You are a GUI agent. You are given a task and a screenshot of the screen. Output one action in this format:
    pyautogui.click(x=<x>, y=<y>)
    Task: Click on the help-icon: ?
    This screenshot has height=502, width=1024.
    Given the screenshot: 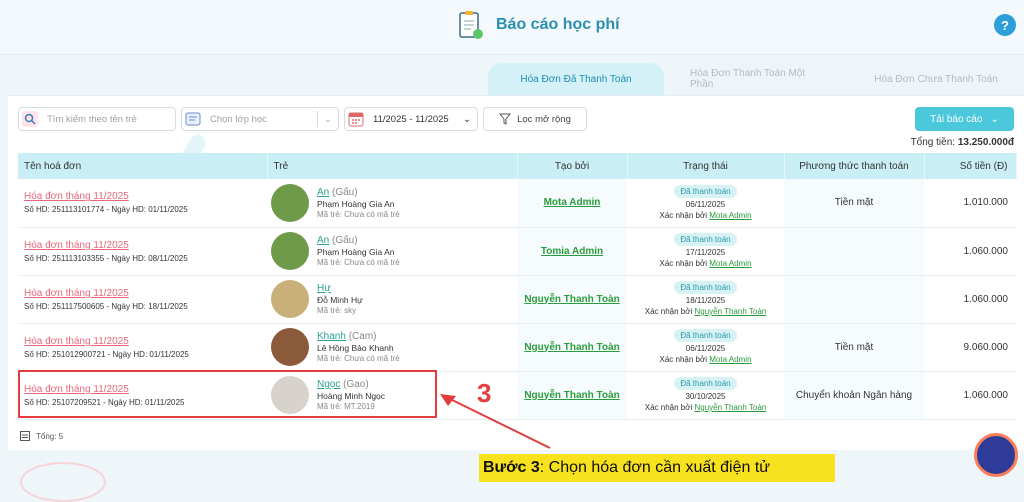 What is the action you would take?
    pyautogui.click(x=1005, y=25)
    